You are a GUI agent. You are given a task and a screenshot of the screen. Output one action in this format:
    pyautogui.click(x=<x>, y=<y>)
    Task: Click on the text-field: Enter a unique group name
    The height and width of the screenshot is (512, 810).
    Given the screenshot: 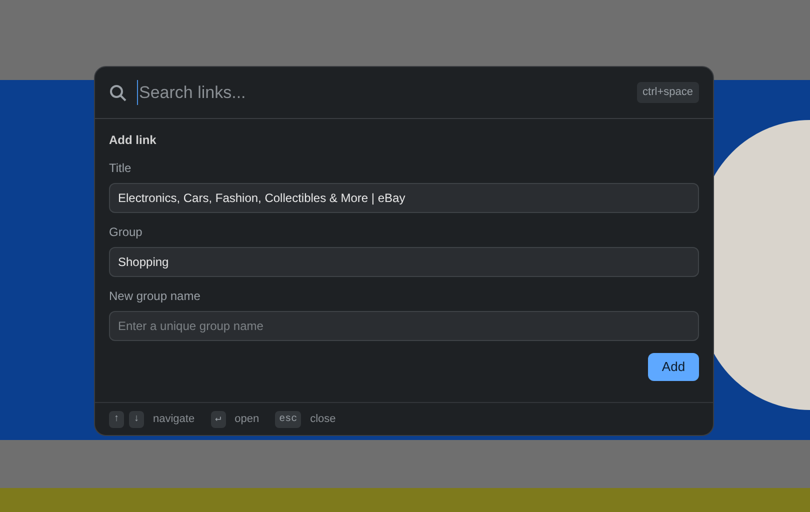 What is the action you would take?
    pyautogui.click(x=404, y=326)
    